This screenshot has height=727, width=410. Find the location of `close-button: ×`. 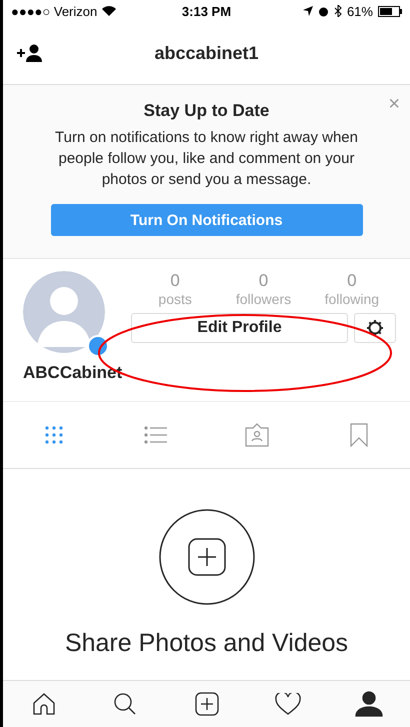

close-button: × is located at coordinates (394, 104).